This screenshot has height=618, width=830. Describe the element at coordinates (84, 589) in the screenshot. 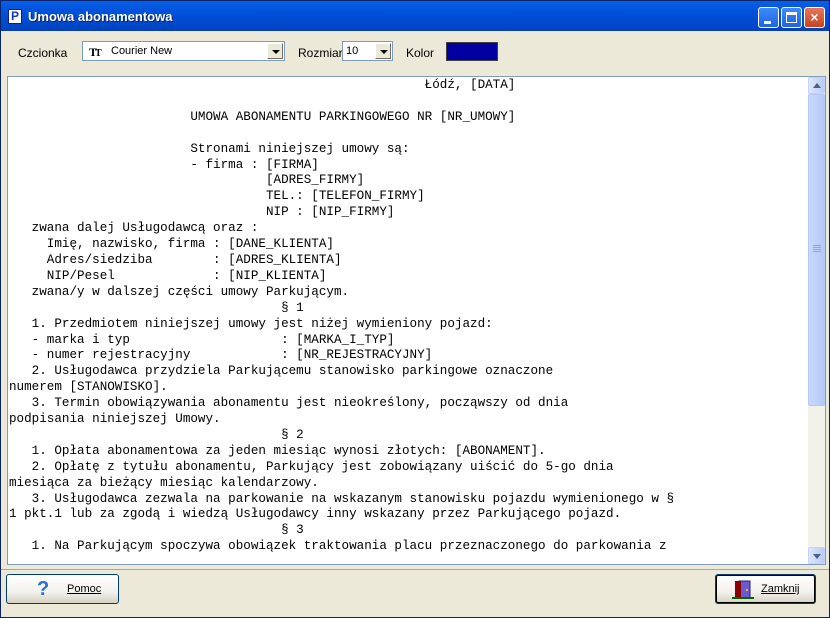

I see `help-button-label: Pomoc` at that location.